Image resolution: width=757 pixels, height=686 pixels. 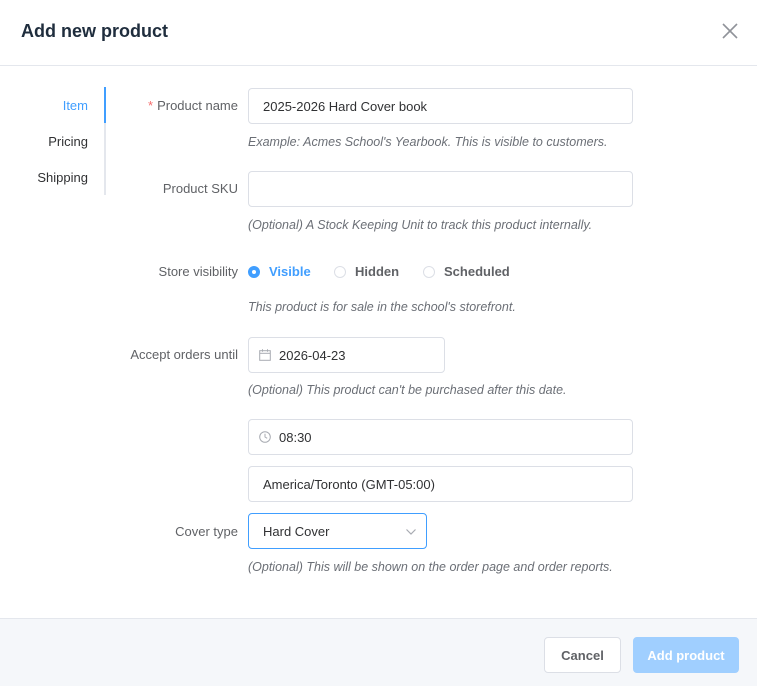 What do you see at coordinates (582, 655) in the screenshot?
I see `cancel-button: Cancel` at bounding box center [582, 655].